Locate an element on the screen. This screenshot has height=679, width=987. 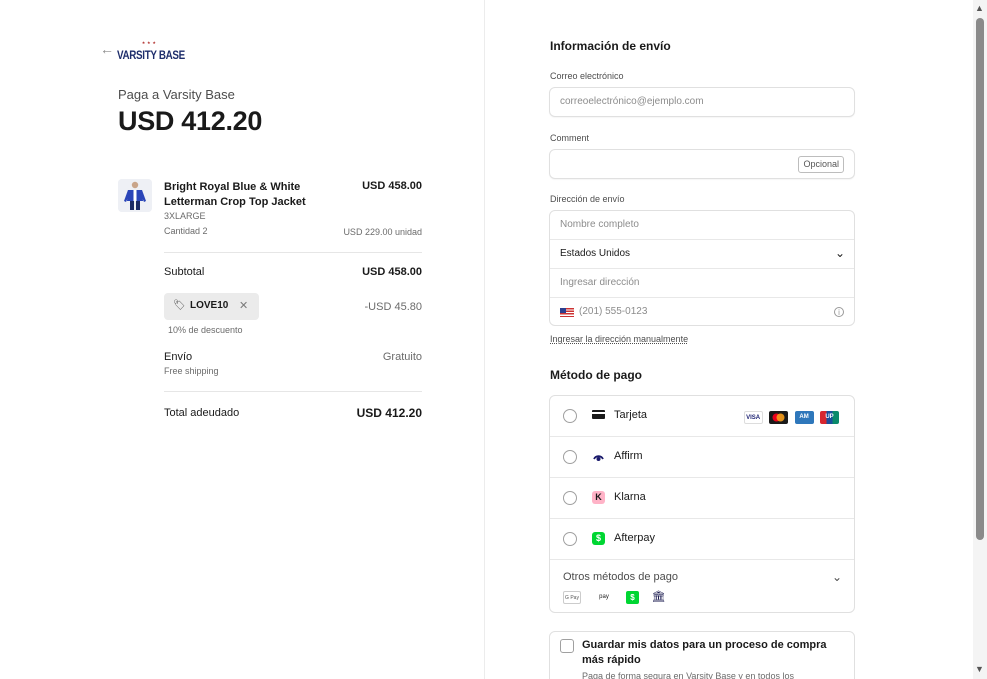
payment-option-label: Afterpay is located at coordinates (634, 538).